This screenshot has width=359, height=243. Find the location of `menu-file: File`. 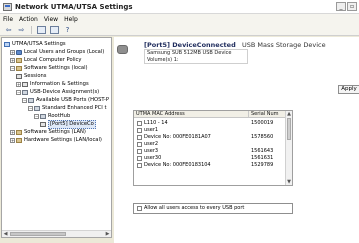

menu-file: File is located at coordinates (8, 19).